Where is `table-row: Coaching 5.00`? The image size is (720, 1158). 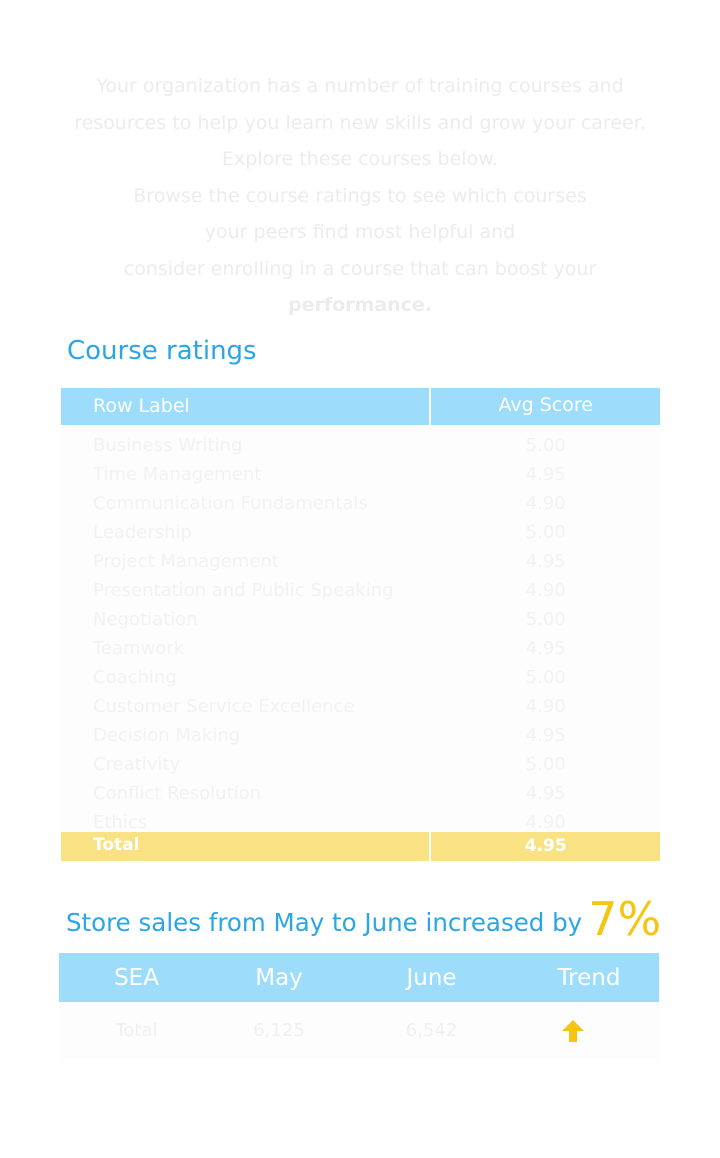
table-row: Coaching 5.00 is located at coordinates (360, 677).